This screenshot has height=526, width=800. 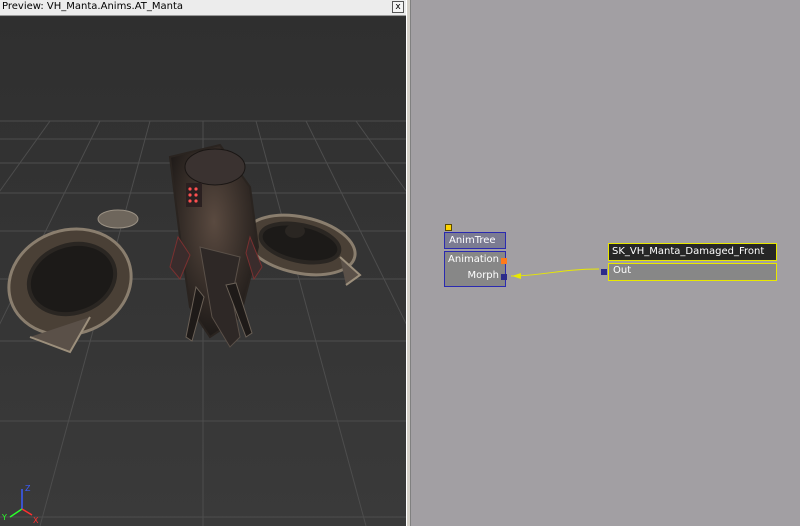 What do you see at coordinates (689, 262) in the screenshot?
I see `morph-sequence-node: SK_VH_Manta_Damaged_Front Out` at bounding box center [689, 262].